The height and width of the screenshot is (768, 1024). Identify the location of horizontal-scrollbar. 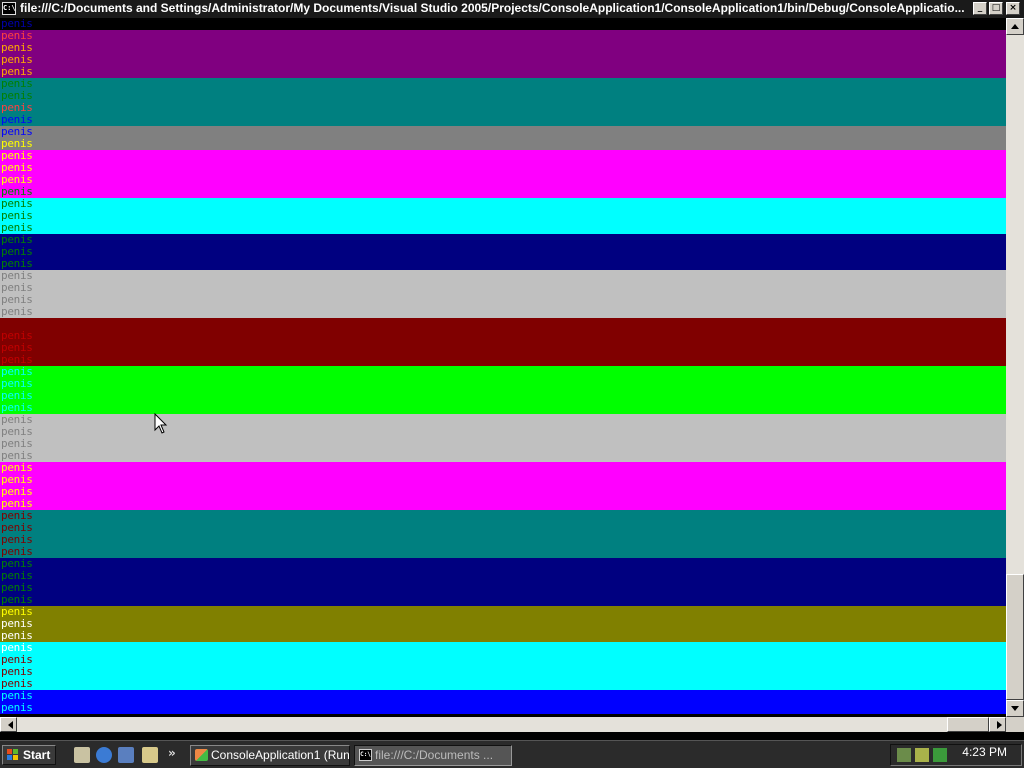
(503, 724).